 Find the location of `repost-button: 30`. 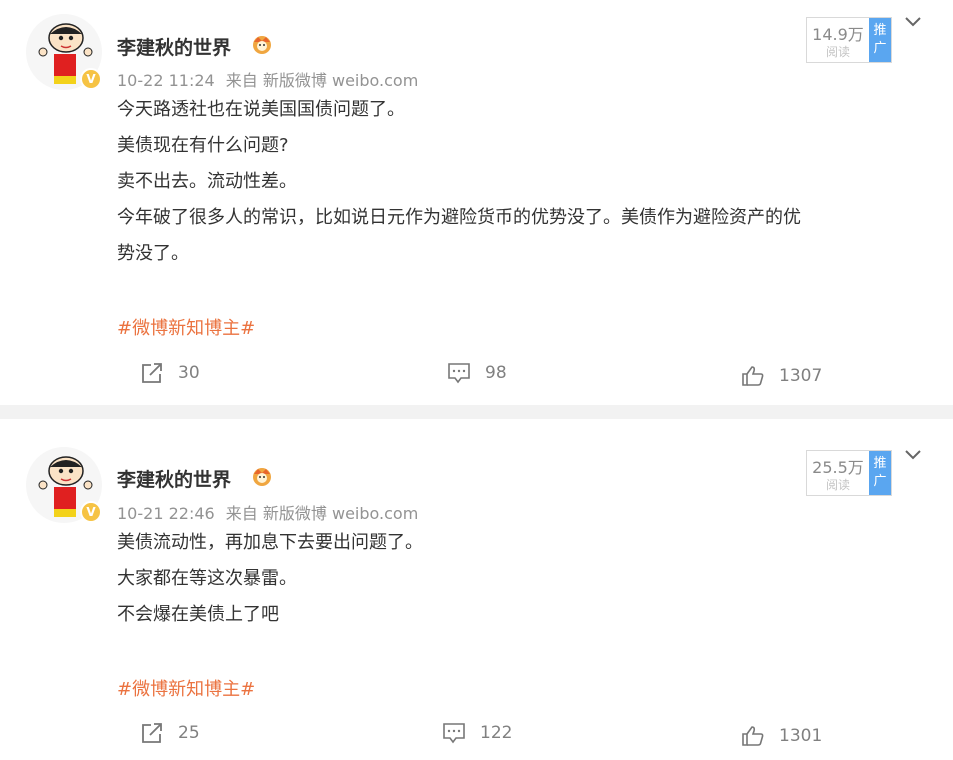

repost-button: 30 is located at coordinates (170, 373).